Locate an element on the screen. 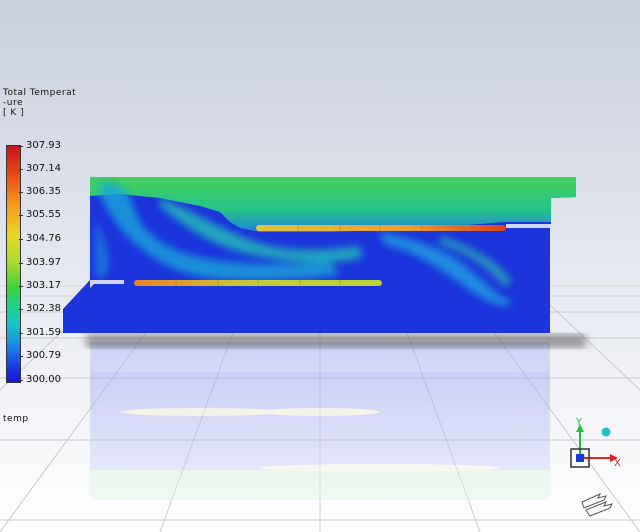 The image size is (640, 532). domain-shadow is located at coordinates (336, 341).